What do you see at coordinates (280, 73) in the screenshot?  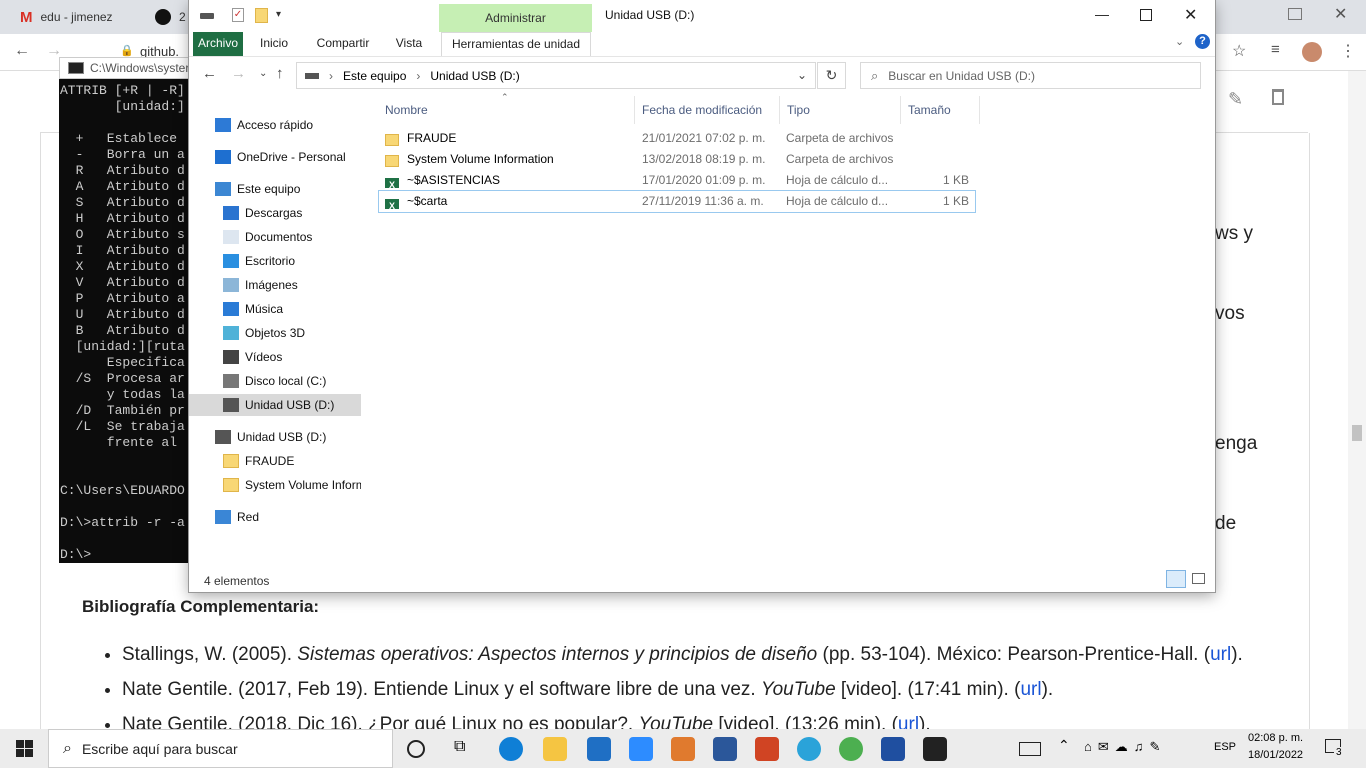 I see `up-button: ↑` at bounding box center [280, 73].